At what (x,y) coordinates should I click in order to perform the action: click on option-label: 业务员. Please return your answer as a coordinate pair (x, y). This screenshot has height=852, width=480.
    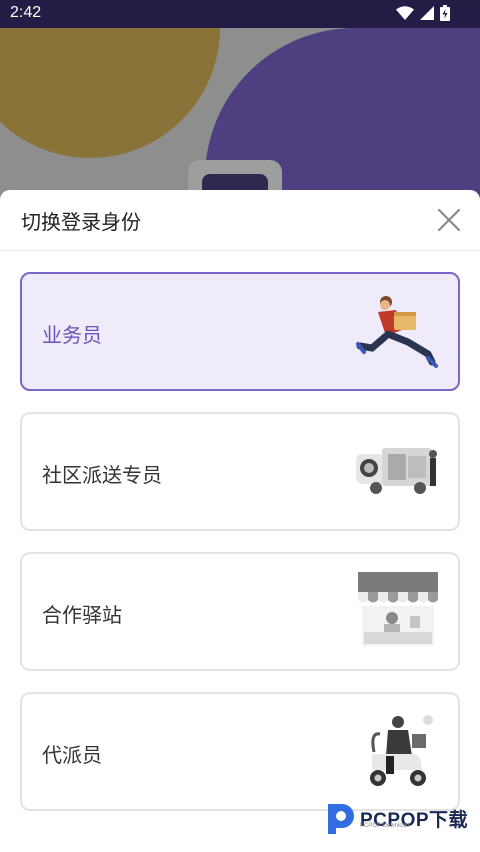
    Looking at the image, I should click on (72, 335).